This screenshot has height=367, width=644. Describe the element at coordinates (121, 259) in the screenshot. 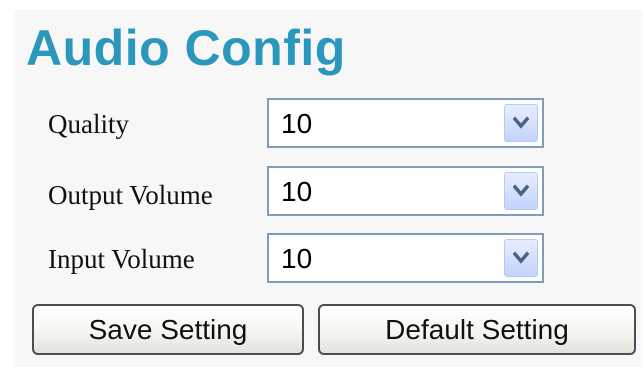

I see `input-volume-label: Input Volume` at that location.